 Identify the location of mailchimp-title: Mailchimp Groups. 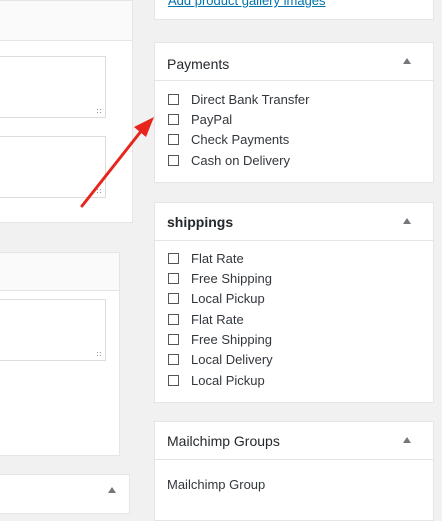
(223, 441).